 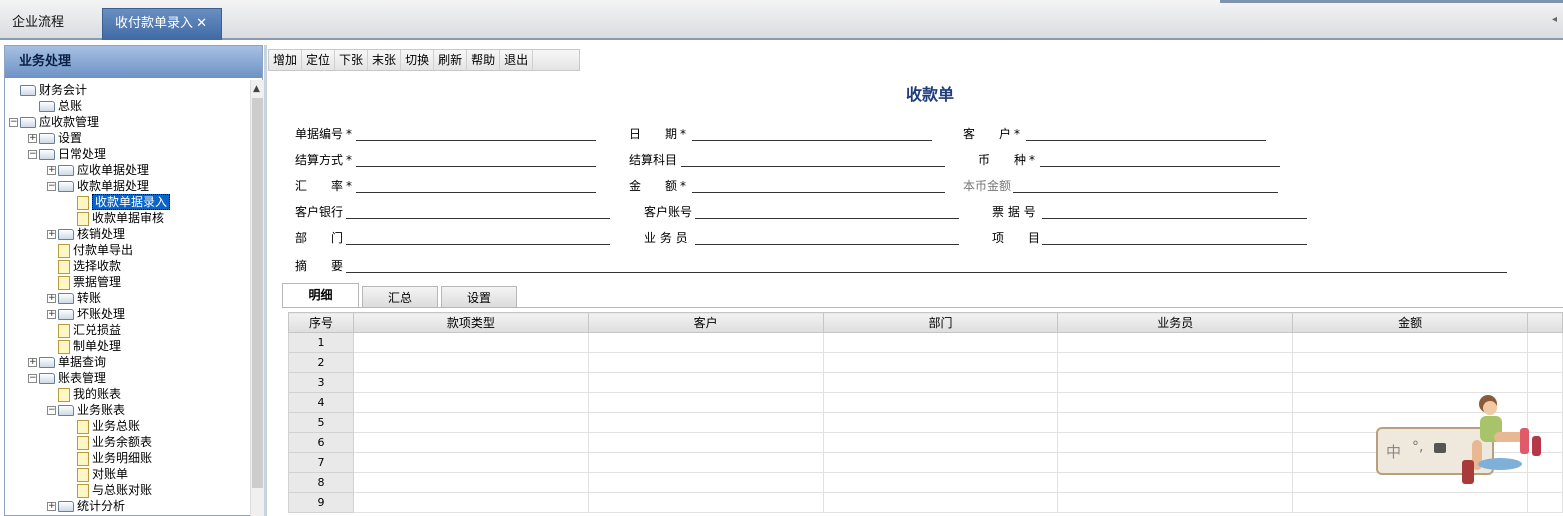 What do you see at coordinates (50, 24) in the screenshot?
I see `tab-enterprise-process: 企业流程` at bounding box center [50, 24].